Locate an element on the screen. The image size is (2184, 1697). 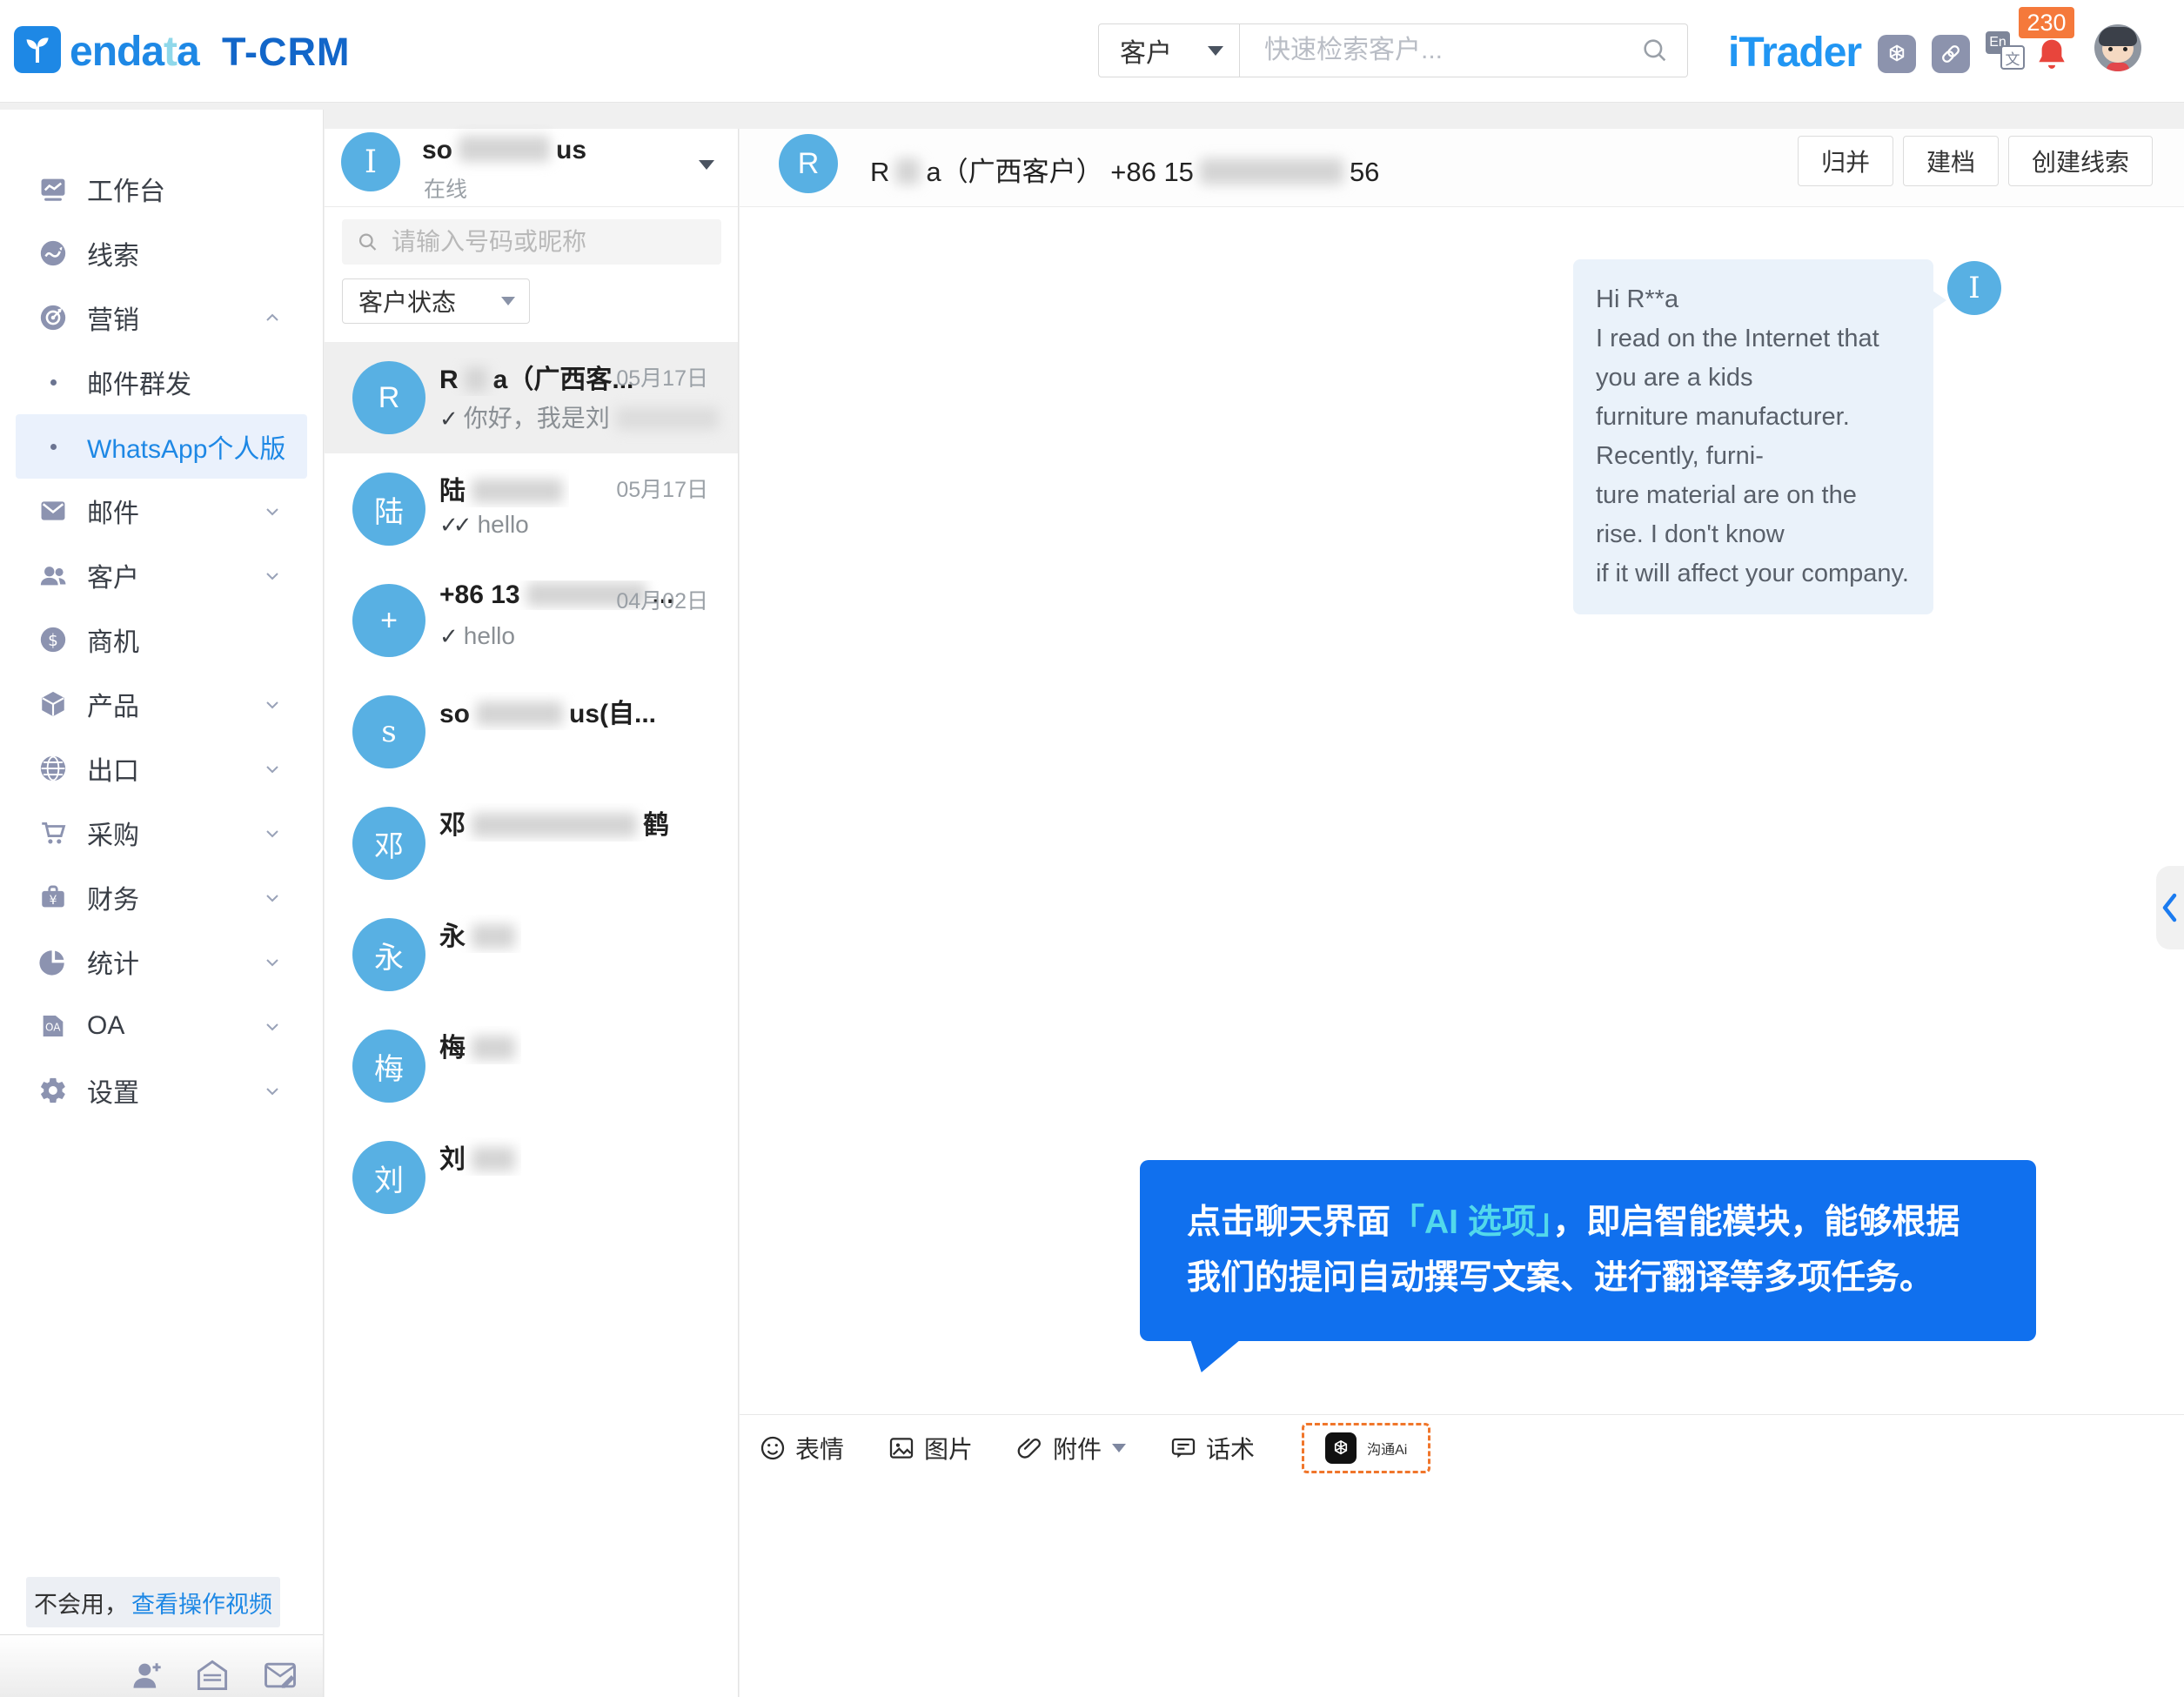
contact-search-input is located at coordinates (548, 242).